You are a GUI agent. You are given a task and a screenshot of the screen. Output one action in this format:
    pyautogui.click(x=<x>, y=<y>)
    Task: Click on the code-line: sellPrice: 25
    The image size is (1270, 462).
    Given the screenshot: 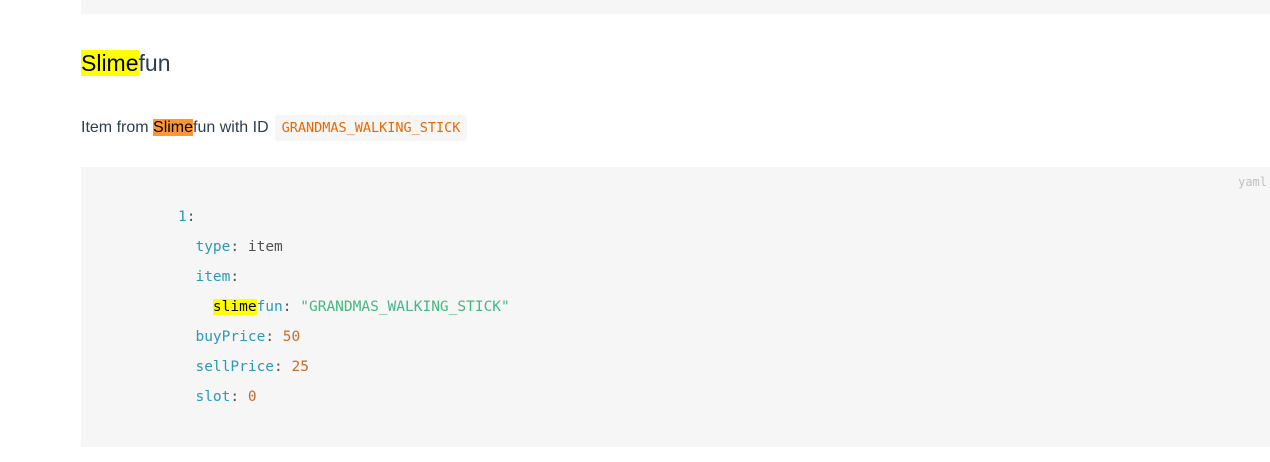 What is the action you would take?
    pyautogui.click(x=252, y=367)
    